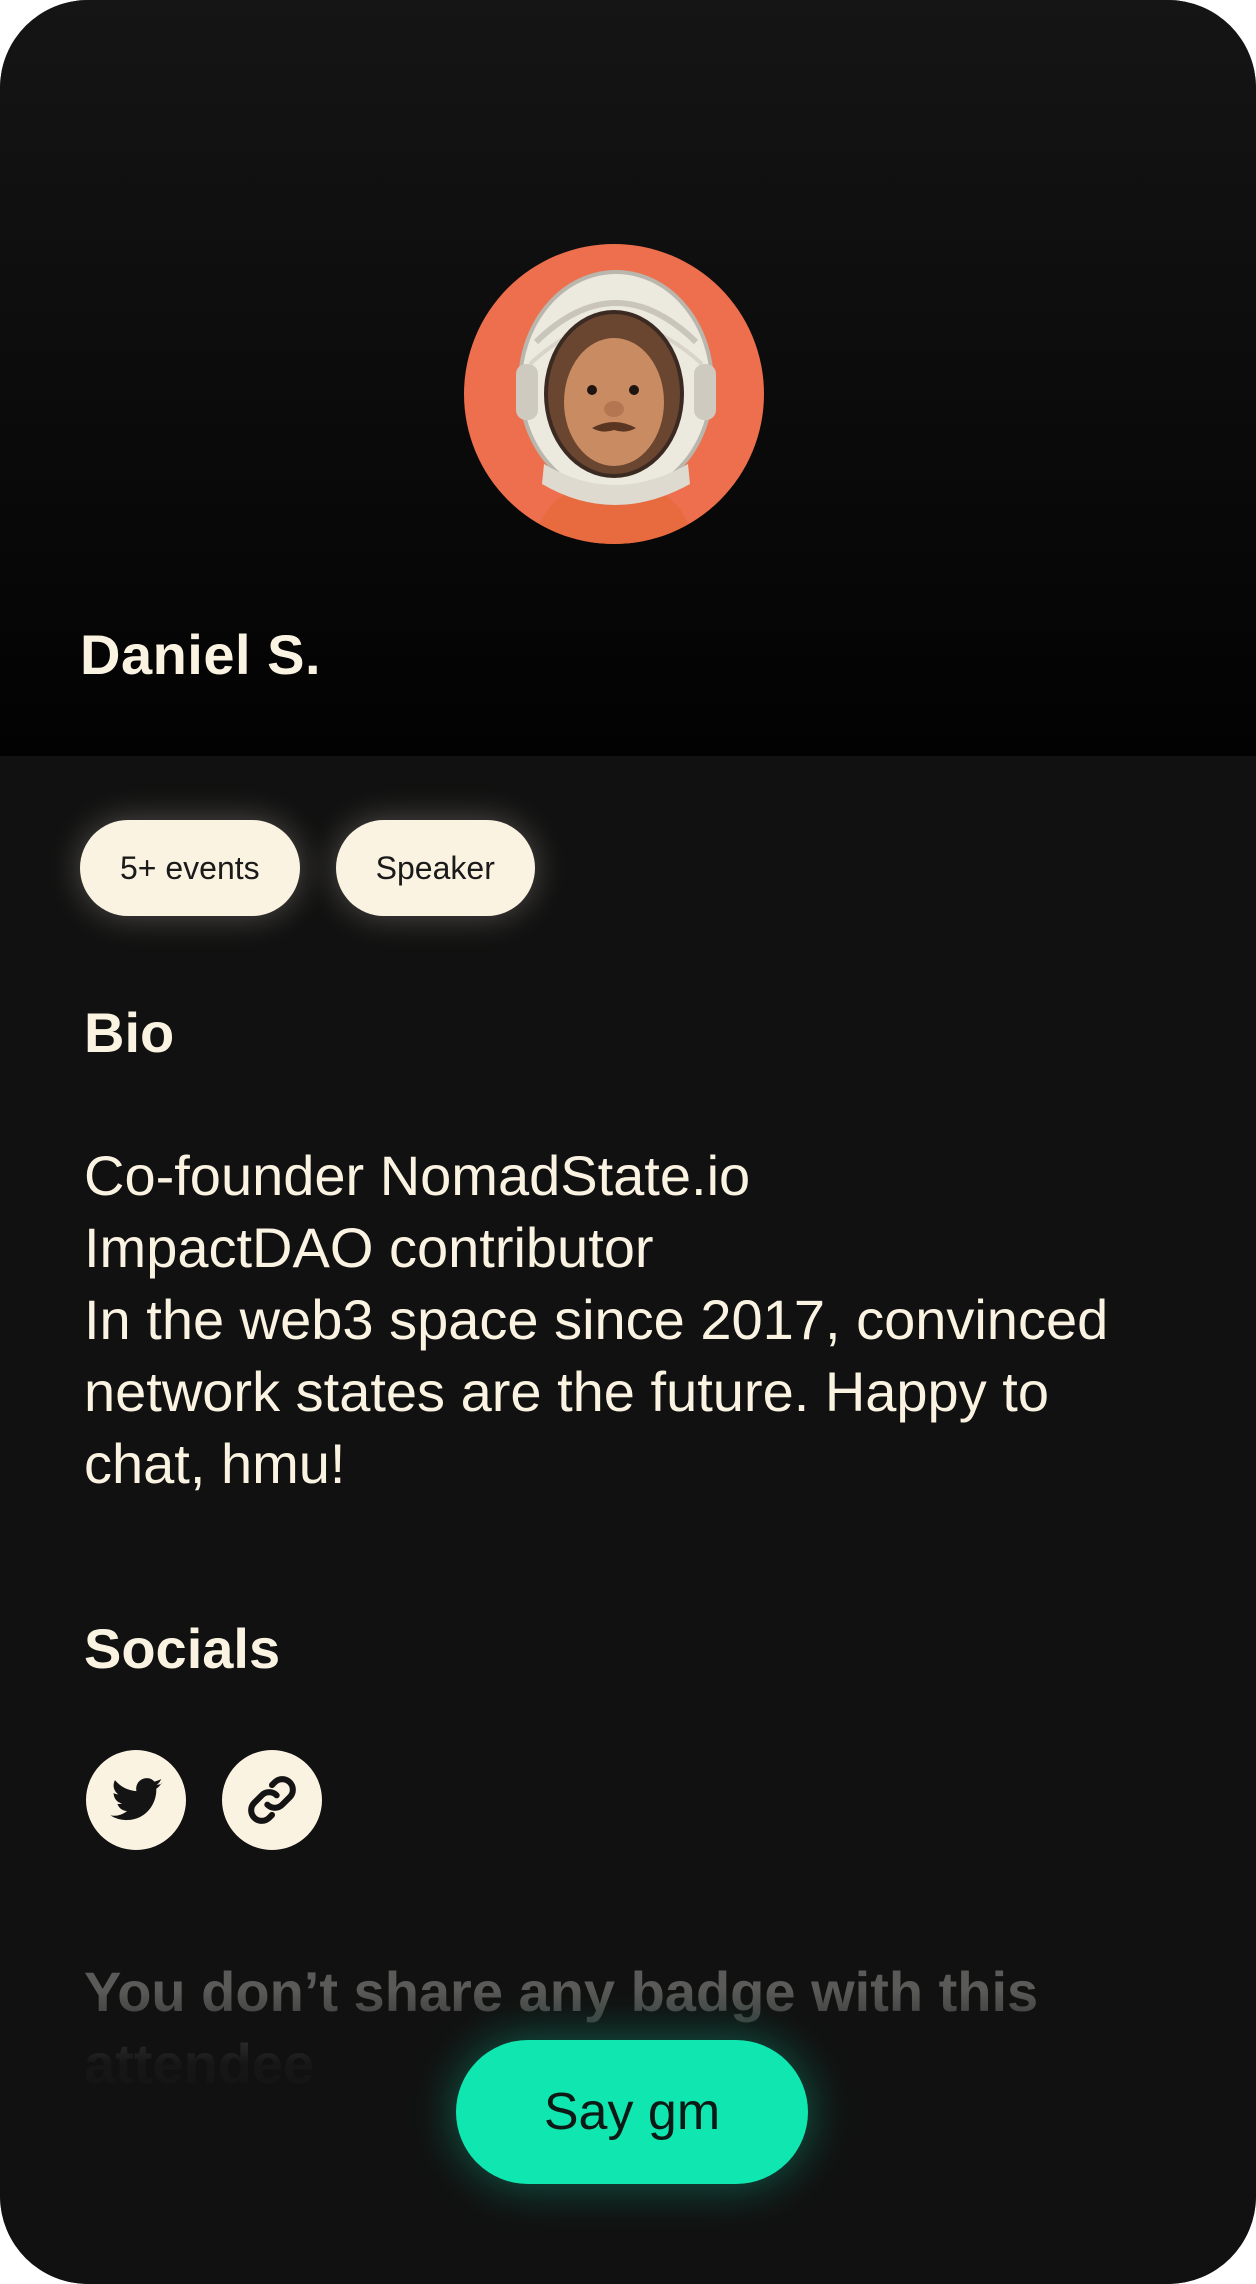 The width and height of the screenshot is (1256, 2284). What do you see at coordinates (616, 407) in the screenshot?
I see `astronaut-icon` at bounding box center [616, 407].